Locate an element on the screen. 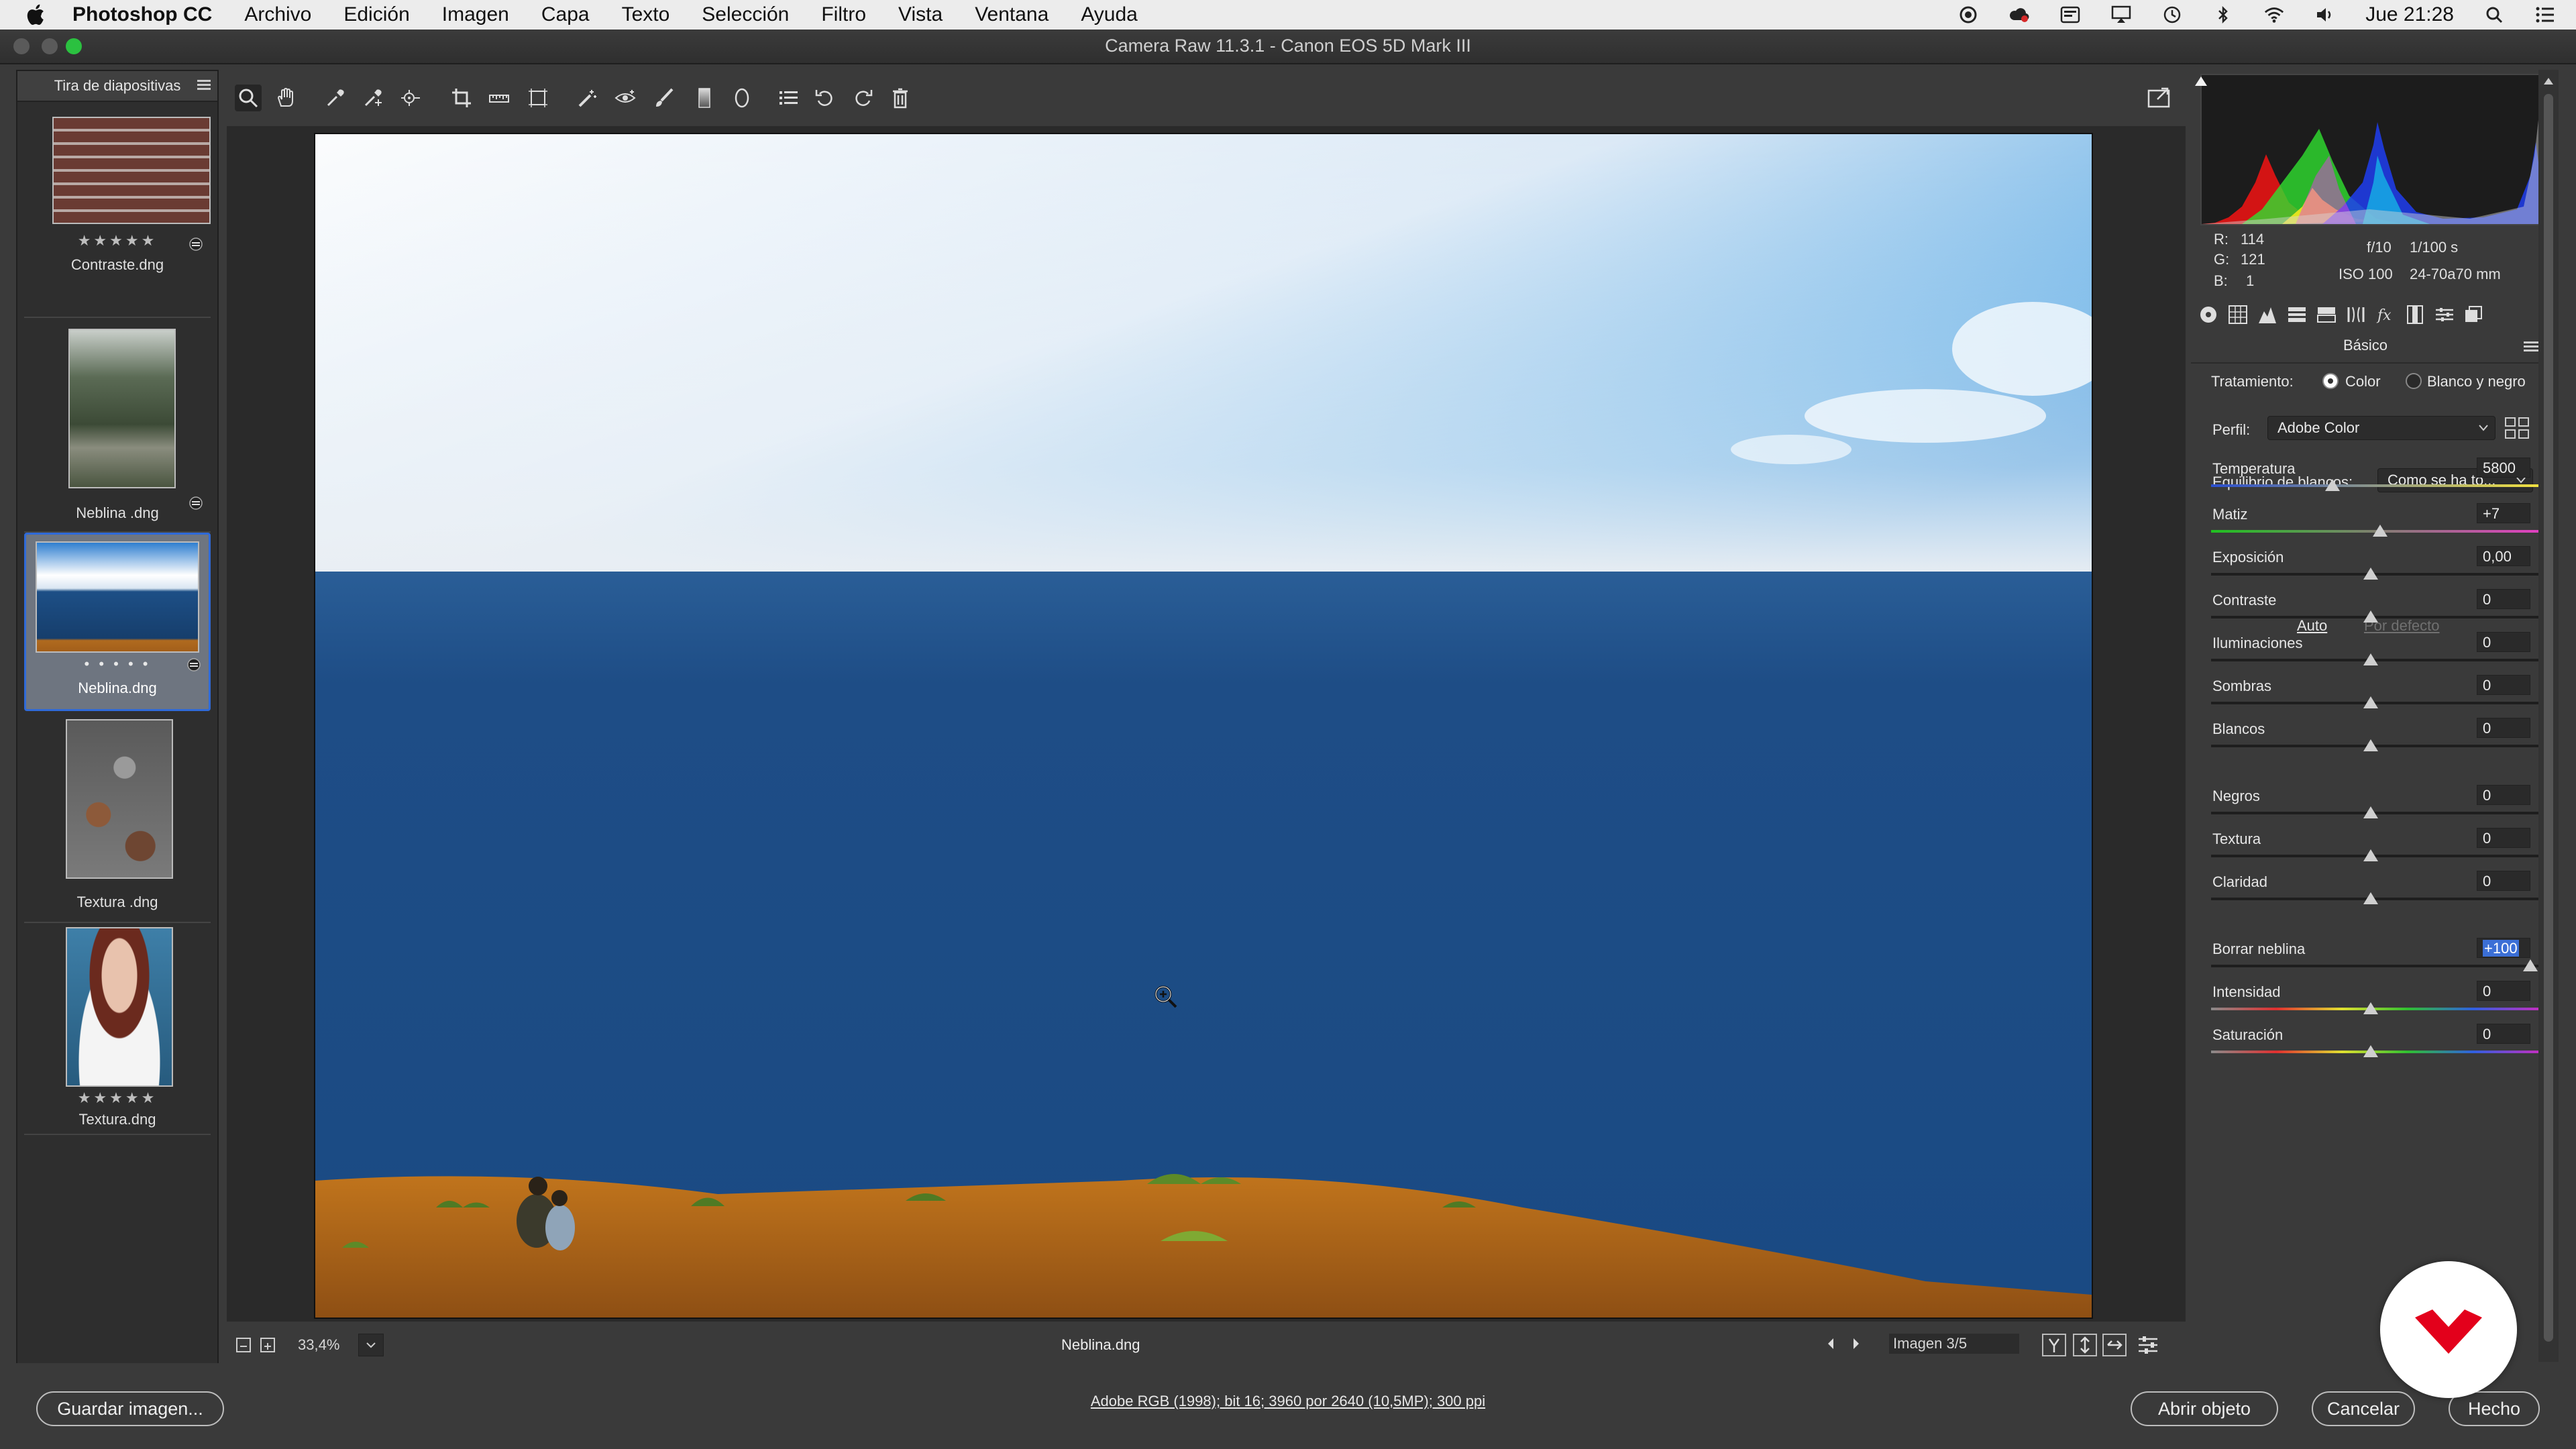 The image size is (2576, 1449). tab-calibration-icon is located at coordinates (2415, 314).